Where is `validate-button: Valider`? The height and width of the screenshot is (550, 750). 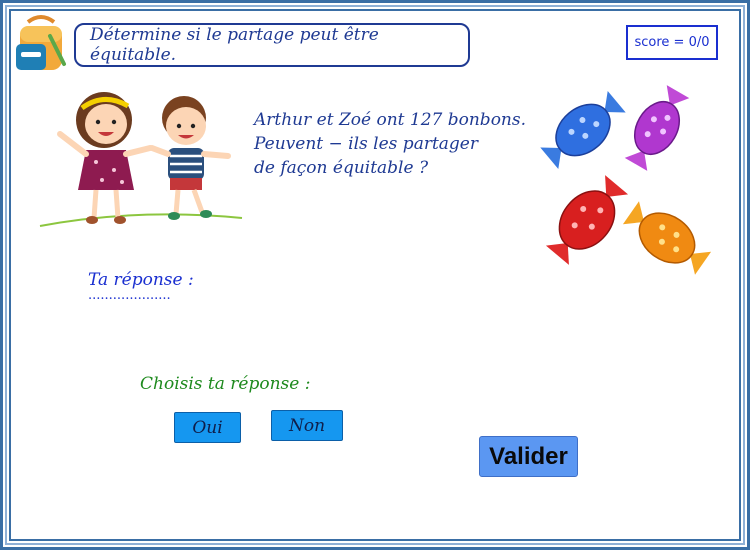 validate-button: Valider is located at coordinates (528, 456).